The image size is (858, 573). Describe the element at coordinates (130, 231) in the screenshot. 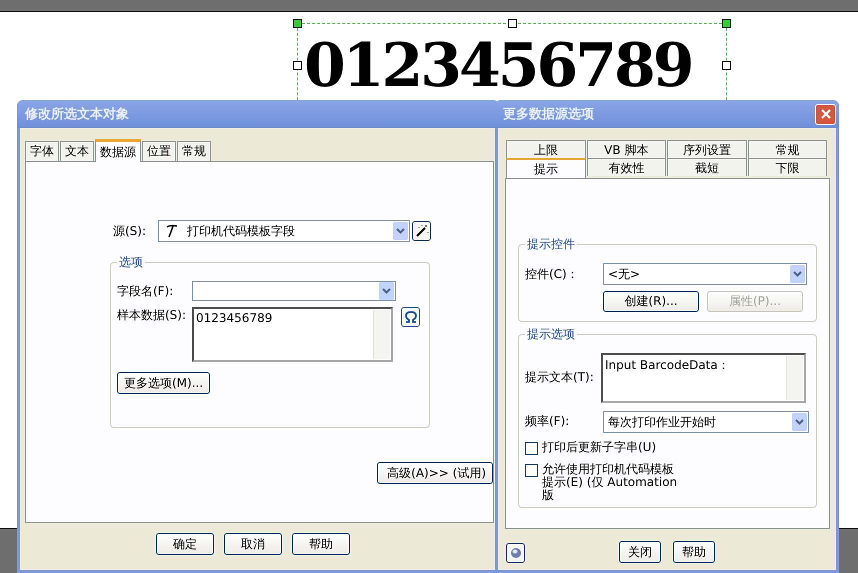

I see `source-label: 源(S):` at that location.